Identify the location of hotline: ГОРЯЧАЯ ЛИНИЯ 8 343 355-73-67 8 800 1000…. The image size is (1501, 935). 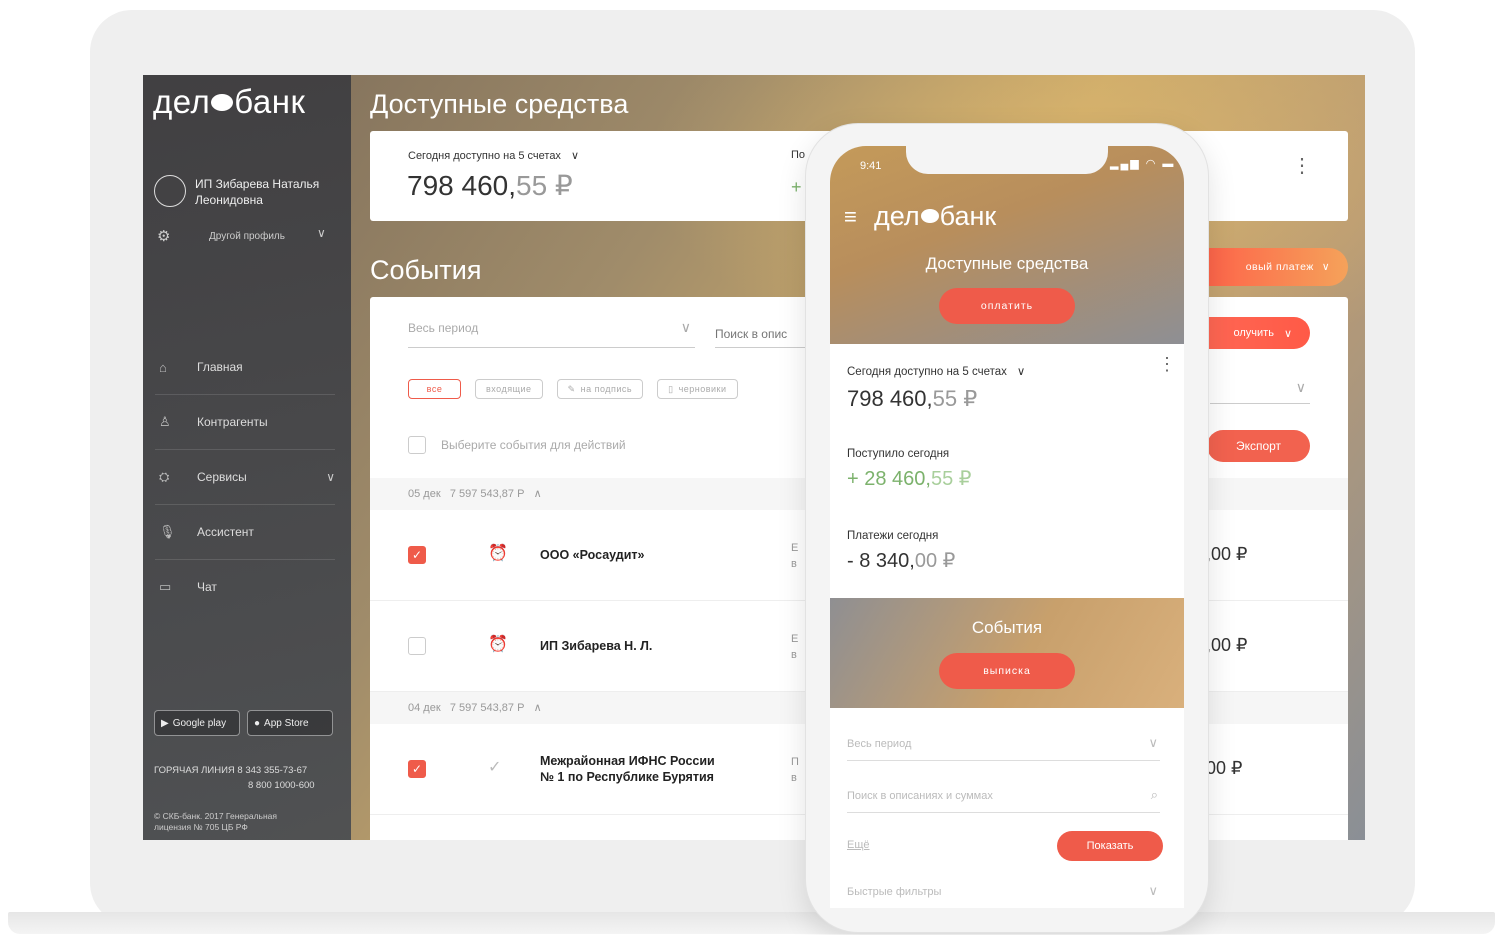
(234, 778).